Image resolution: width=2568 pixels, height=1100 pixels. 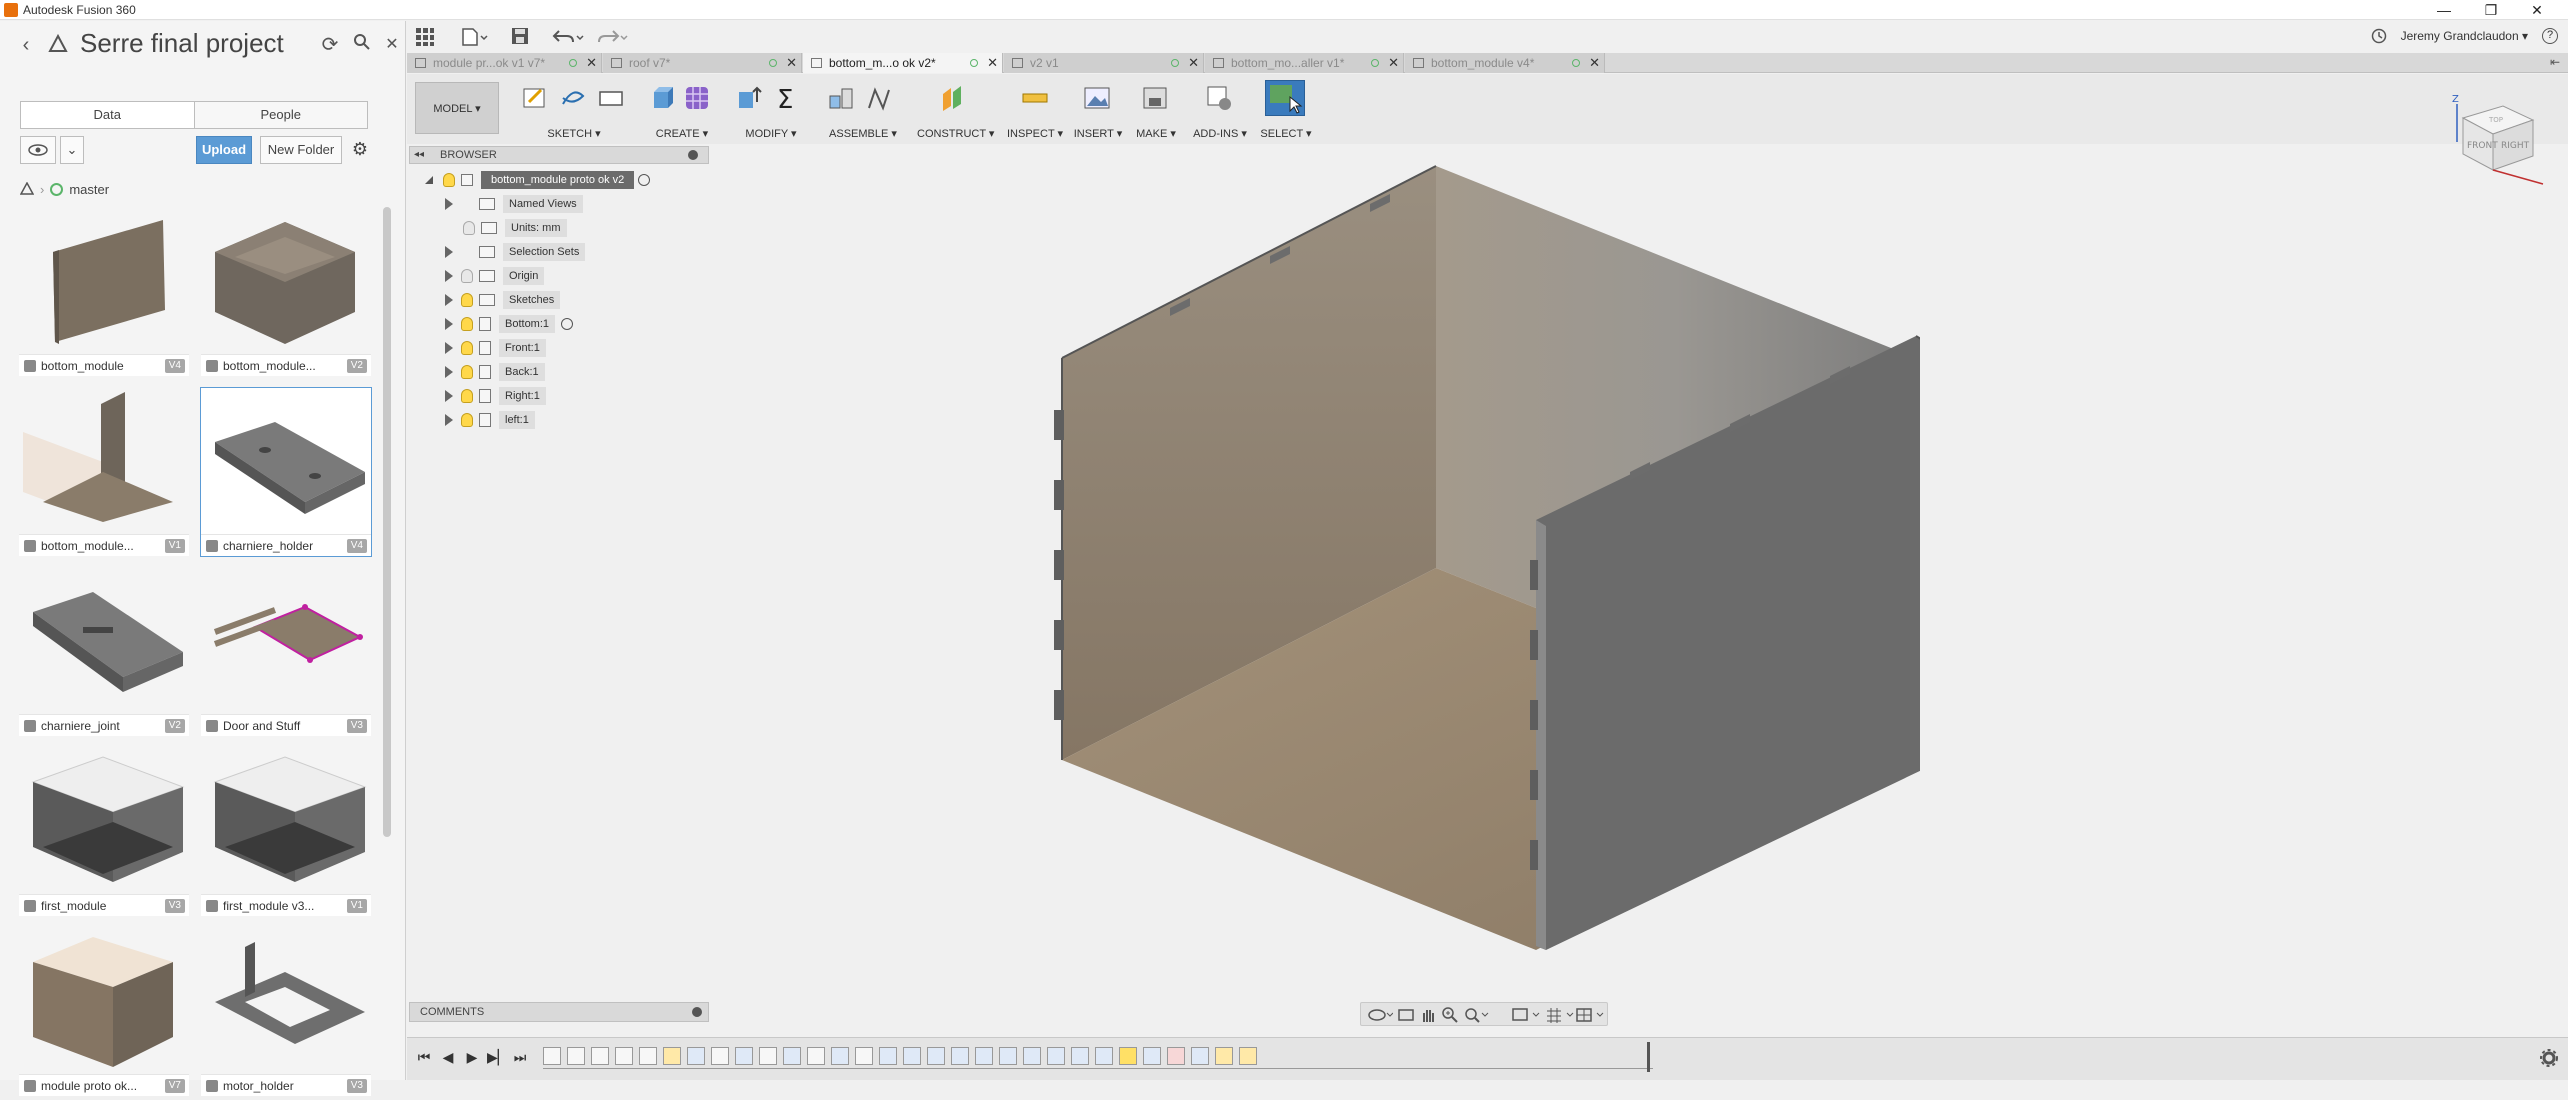 What do you see at coordinates (2549, 1058) in the screenshot?
I see `timeline-settings-gear-icon` at bounding box center [2549, 1058].